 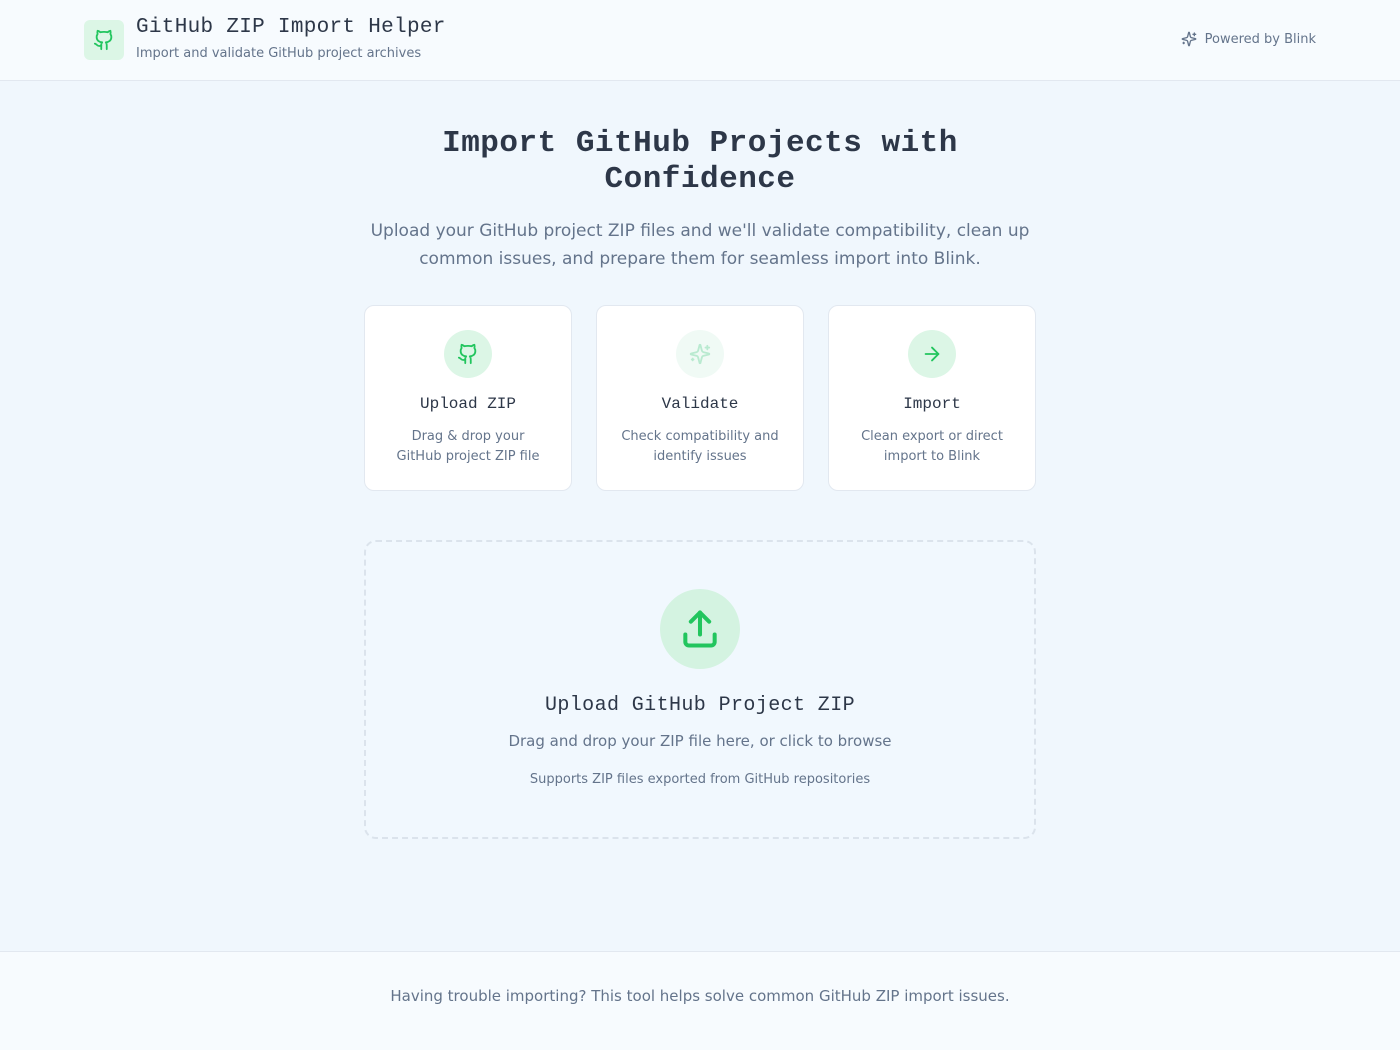 I want to click on hero-title: Import GitHub Projects with Confidence, so click(x=700, y=161).